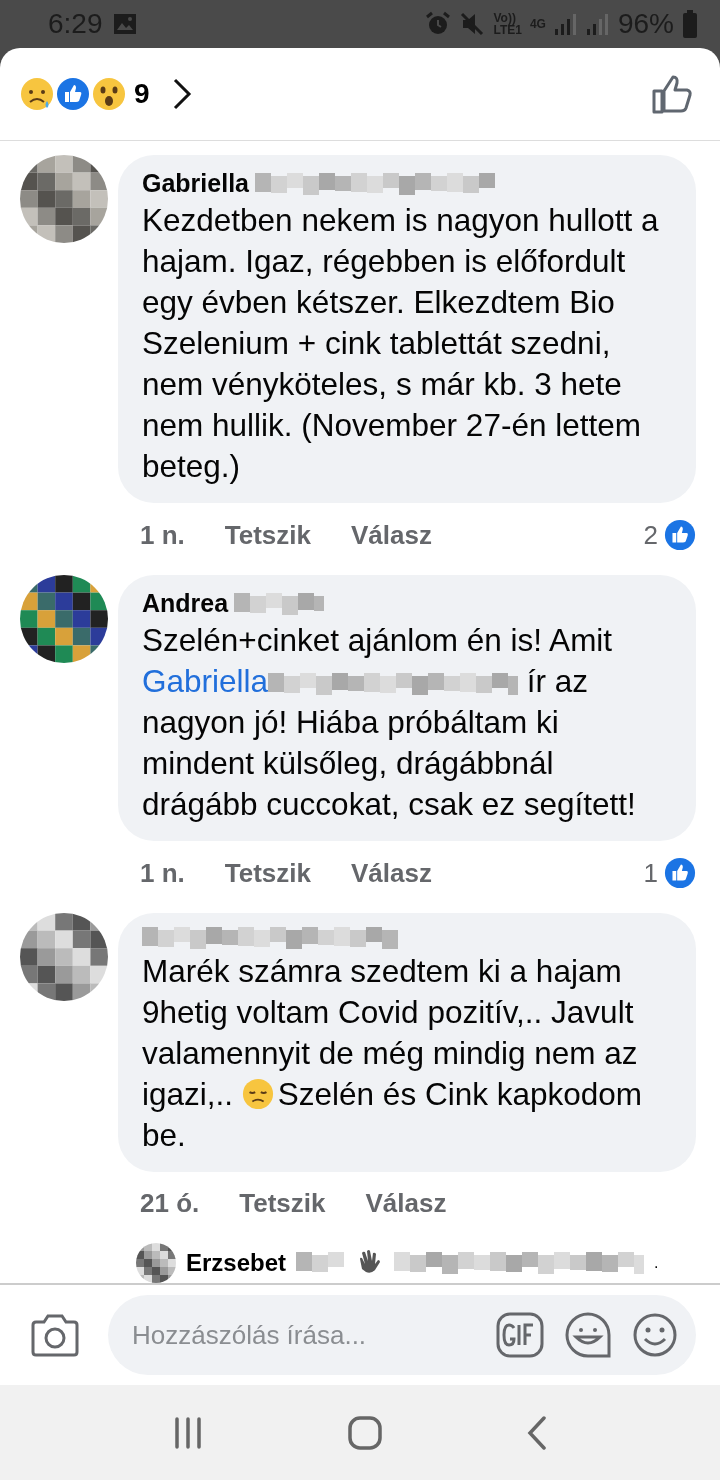 The image size is (720, 1480). I want to click on comment-author: Gabriella, so click(195, 183).